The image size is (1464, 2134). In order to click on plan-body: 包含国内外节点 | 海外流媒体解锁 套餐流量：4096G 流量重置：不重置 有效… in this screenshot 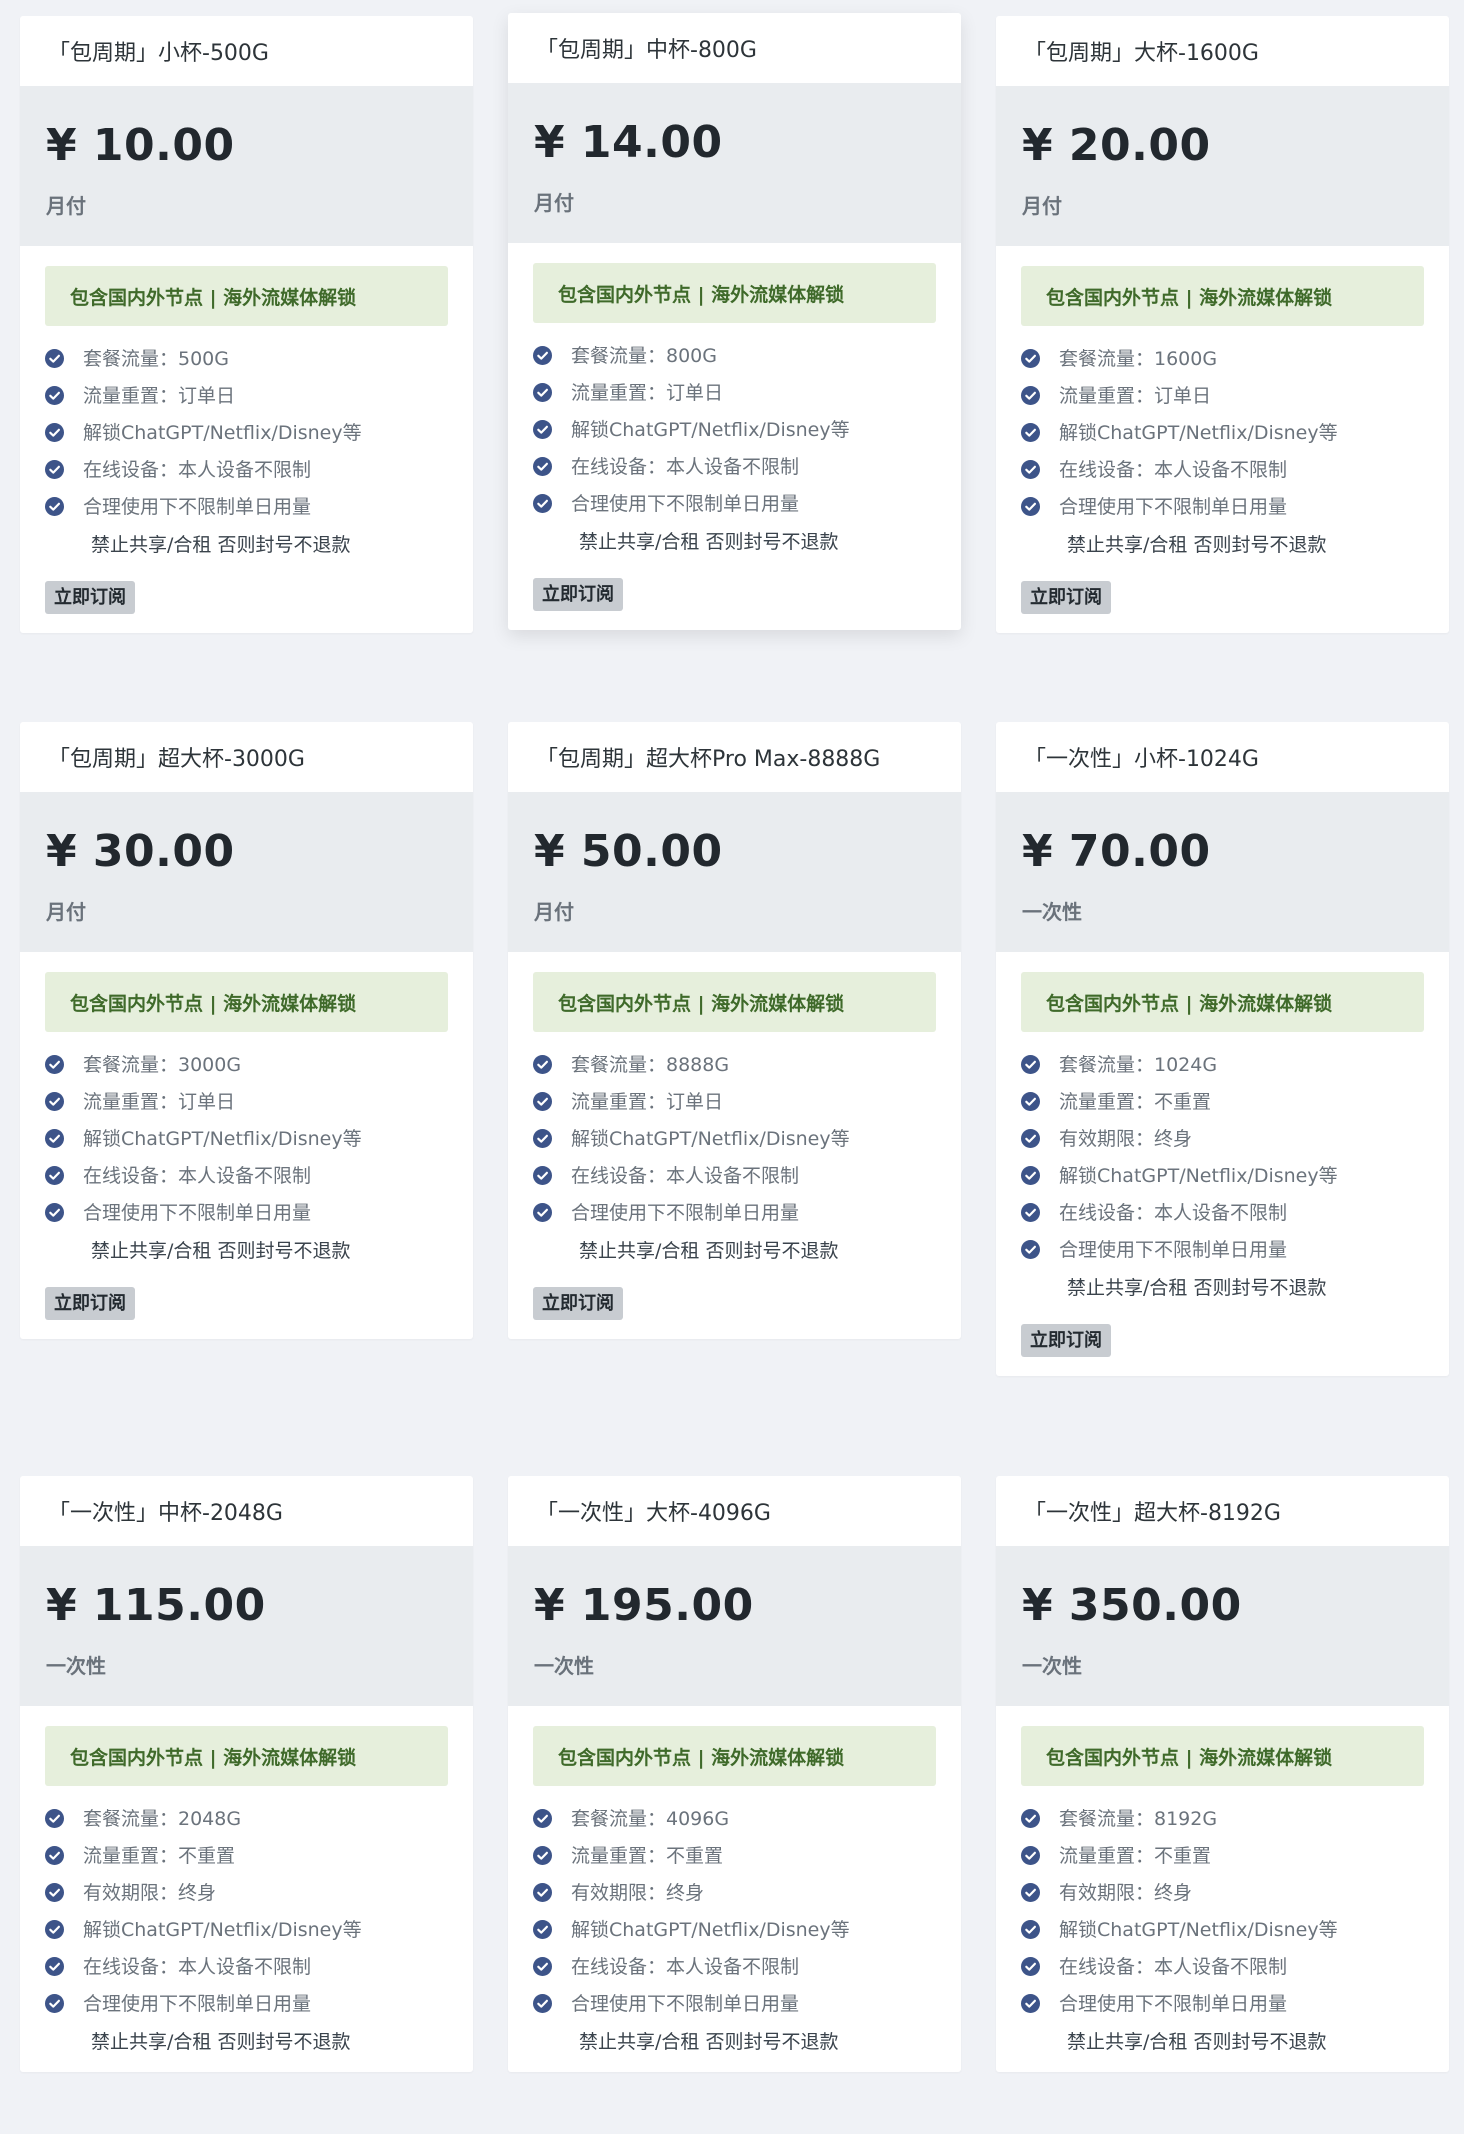, I will do `click(734, 1889)`.